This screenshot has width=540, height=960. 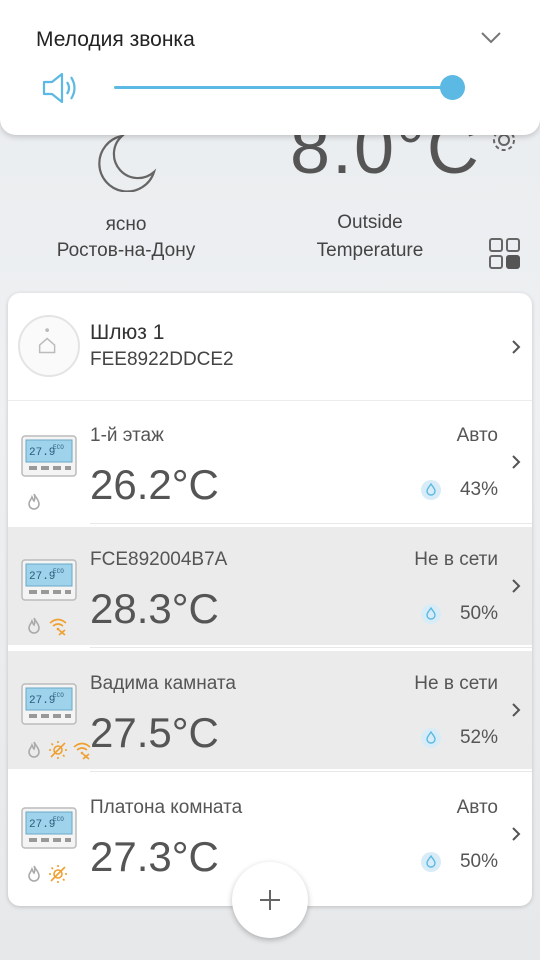 I want to click on gateway-row: Шлюз 1 FEE8922DDCE2, so click(x=270, y=347).